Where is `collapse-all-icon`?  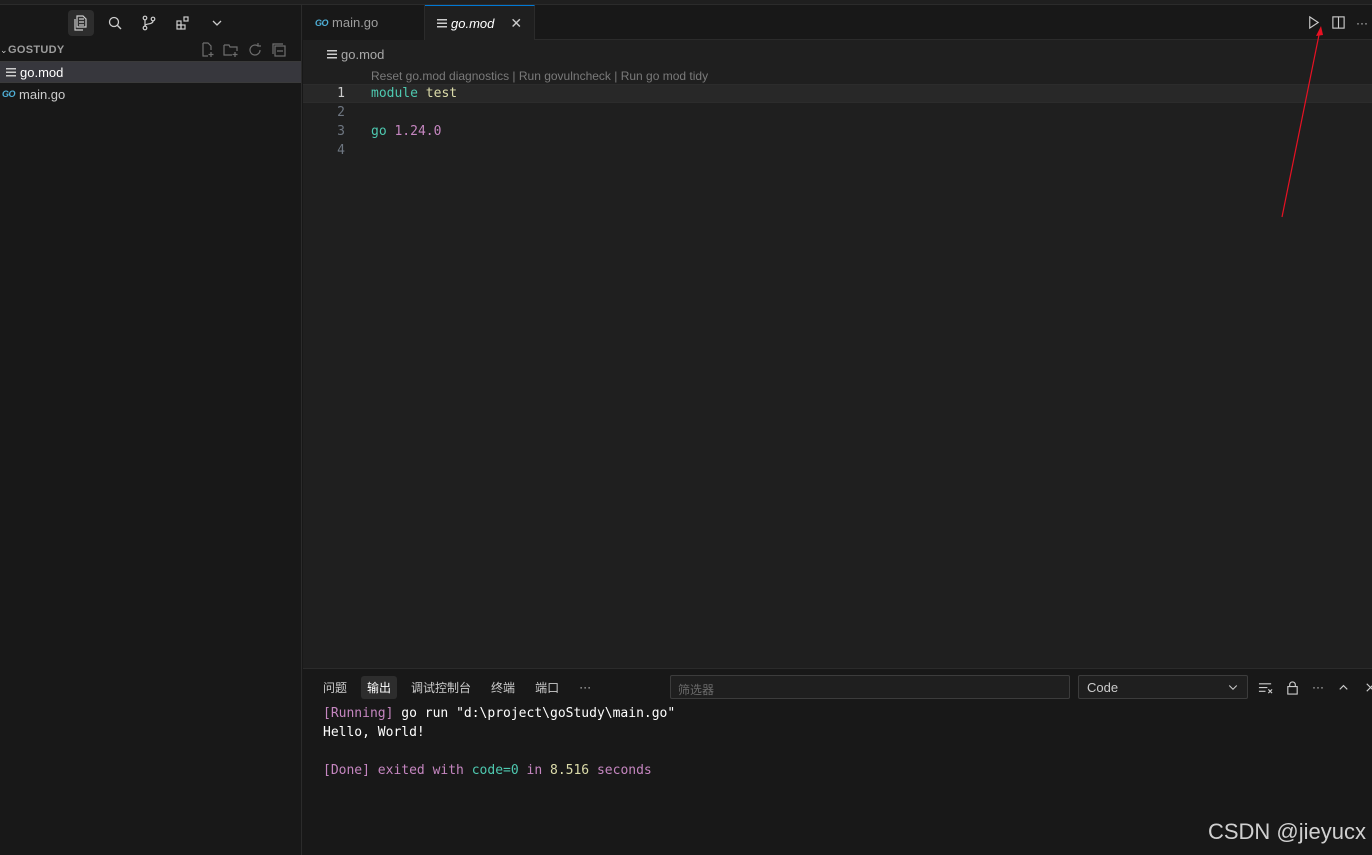
collapse-all-icon is located at coordinates (279, 50).